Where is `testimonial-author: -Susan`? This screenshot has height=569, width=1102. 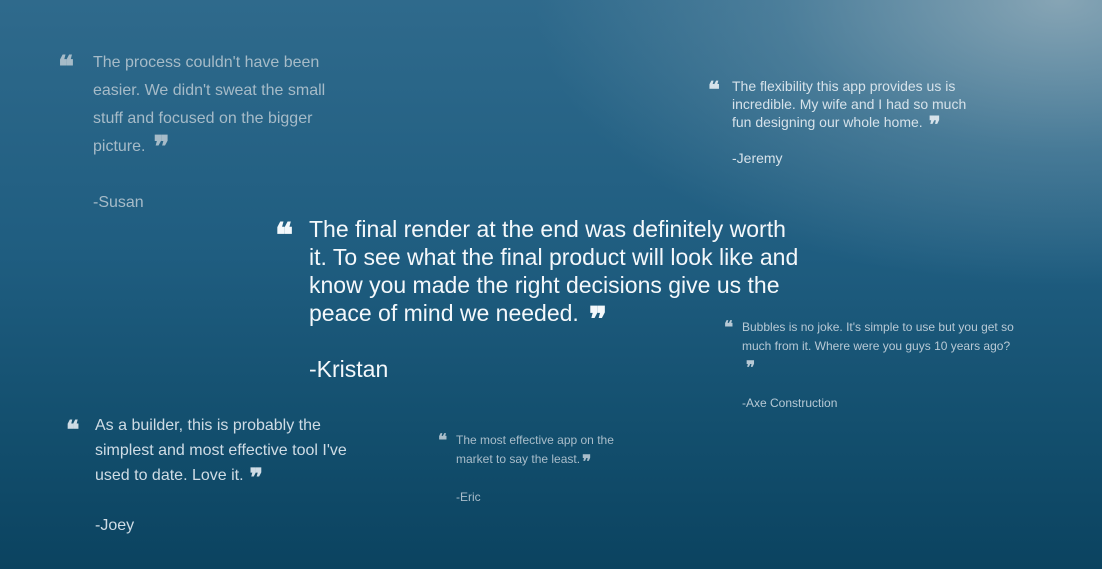 testimonial-author: -Susan is located at coordinates (118, 202).